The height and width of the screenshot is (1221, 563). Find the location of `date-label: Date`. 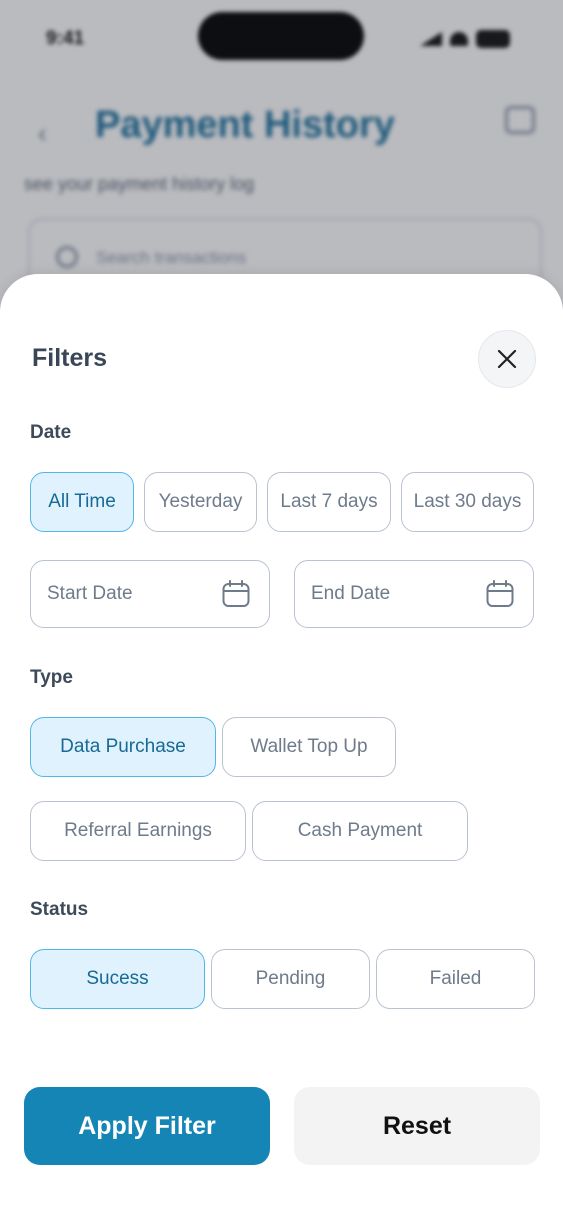

date-label: Date is located at coordinates (51, 432).